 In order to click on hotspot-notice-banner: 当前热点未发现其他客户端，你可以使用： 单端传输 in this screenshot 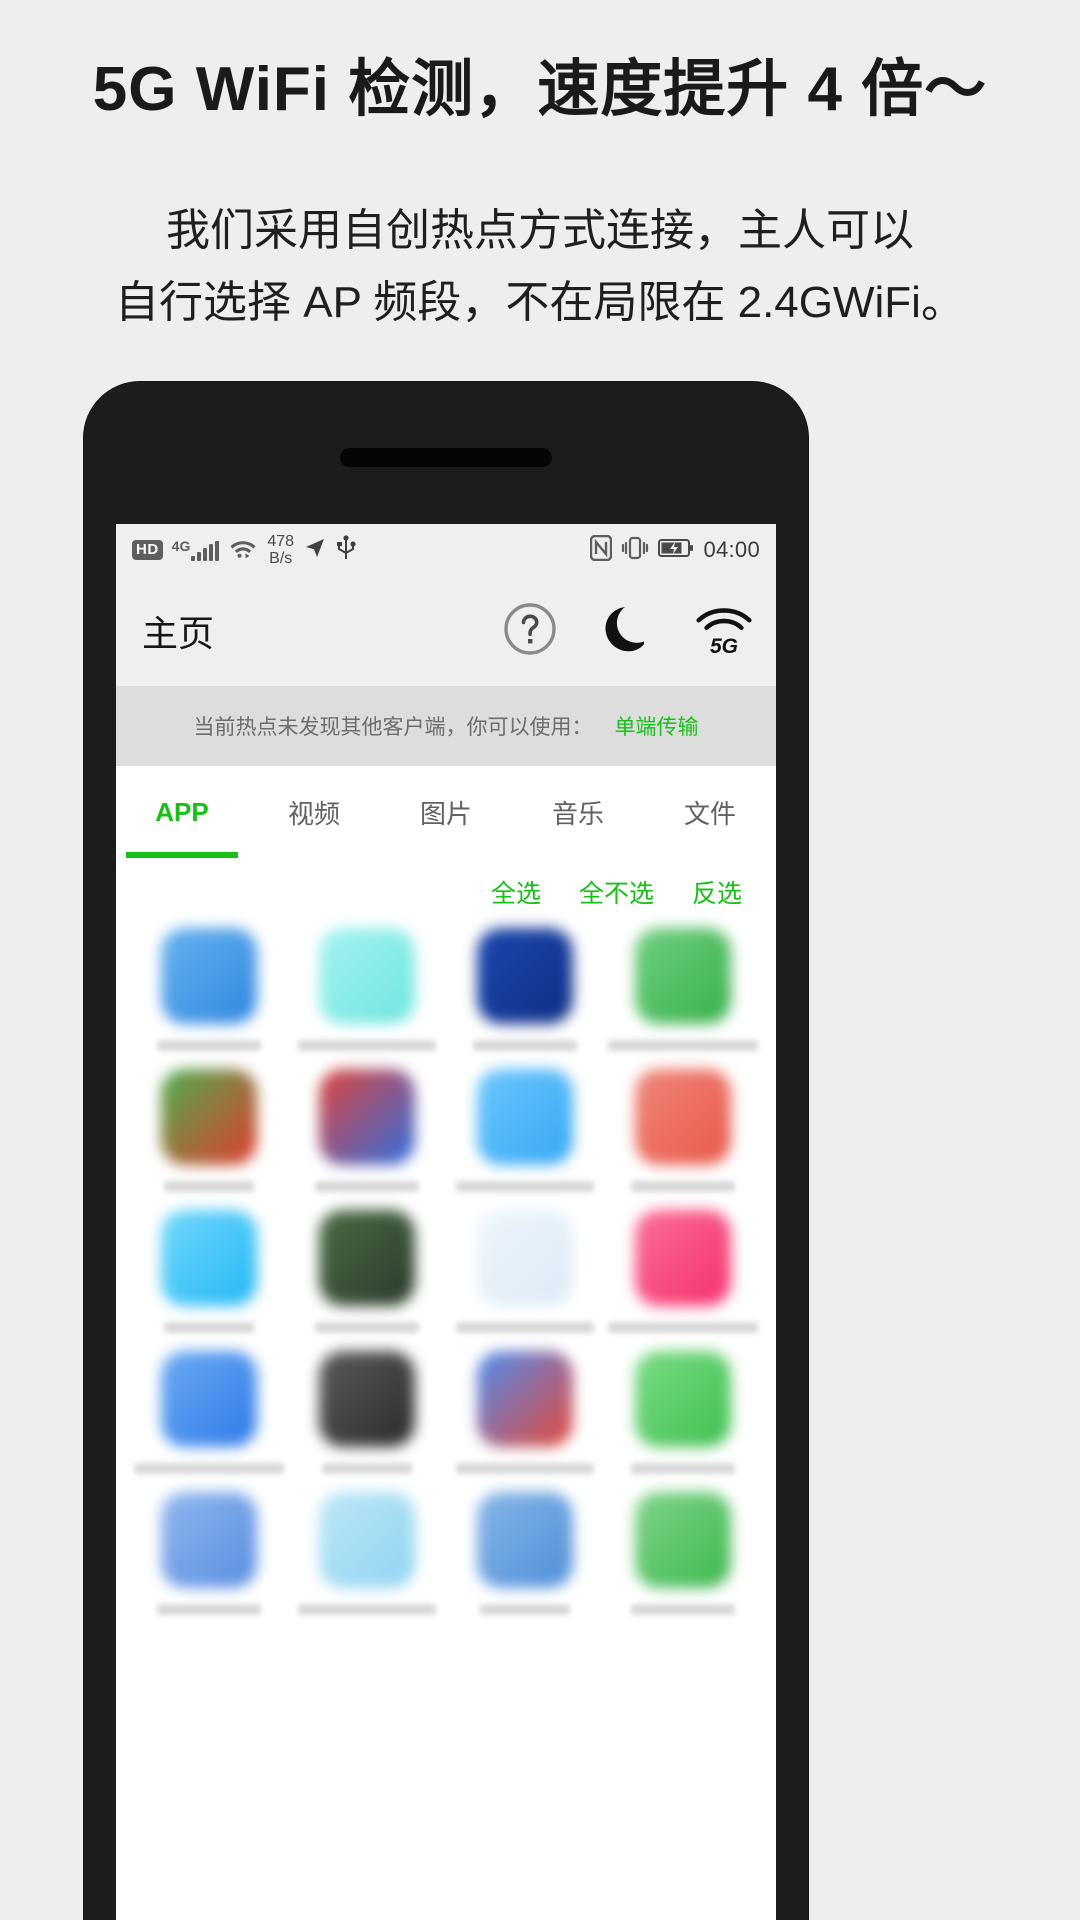, I will do `click(446, 726)`.